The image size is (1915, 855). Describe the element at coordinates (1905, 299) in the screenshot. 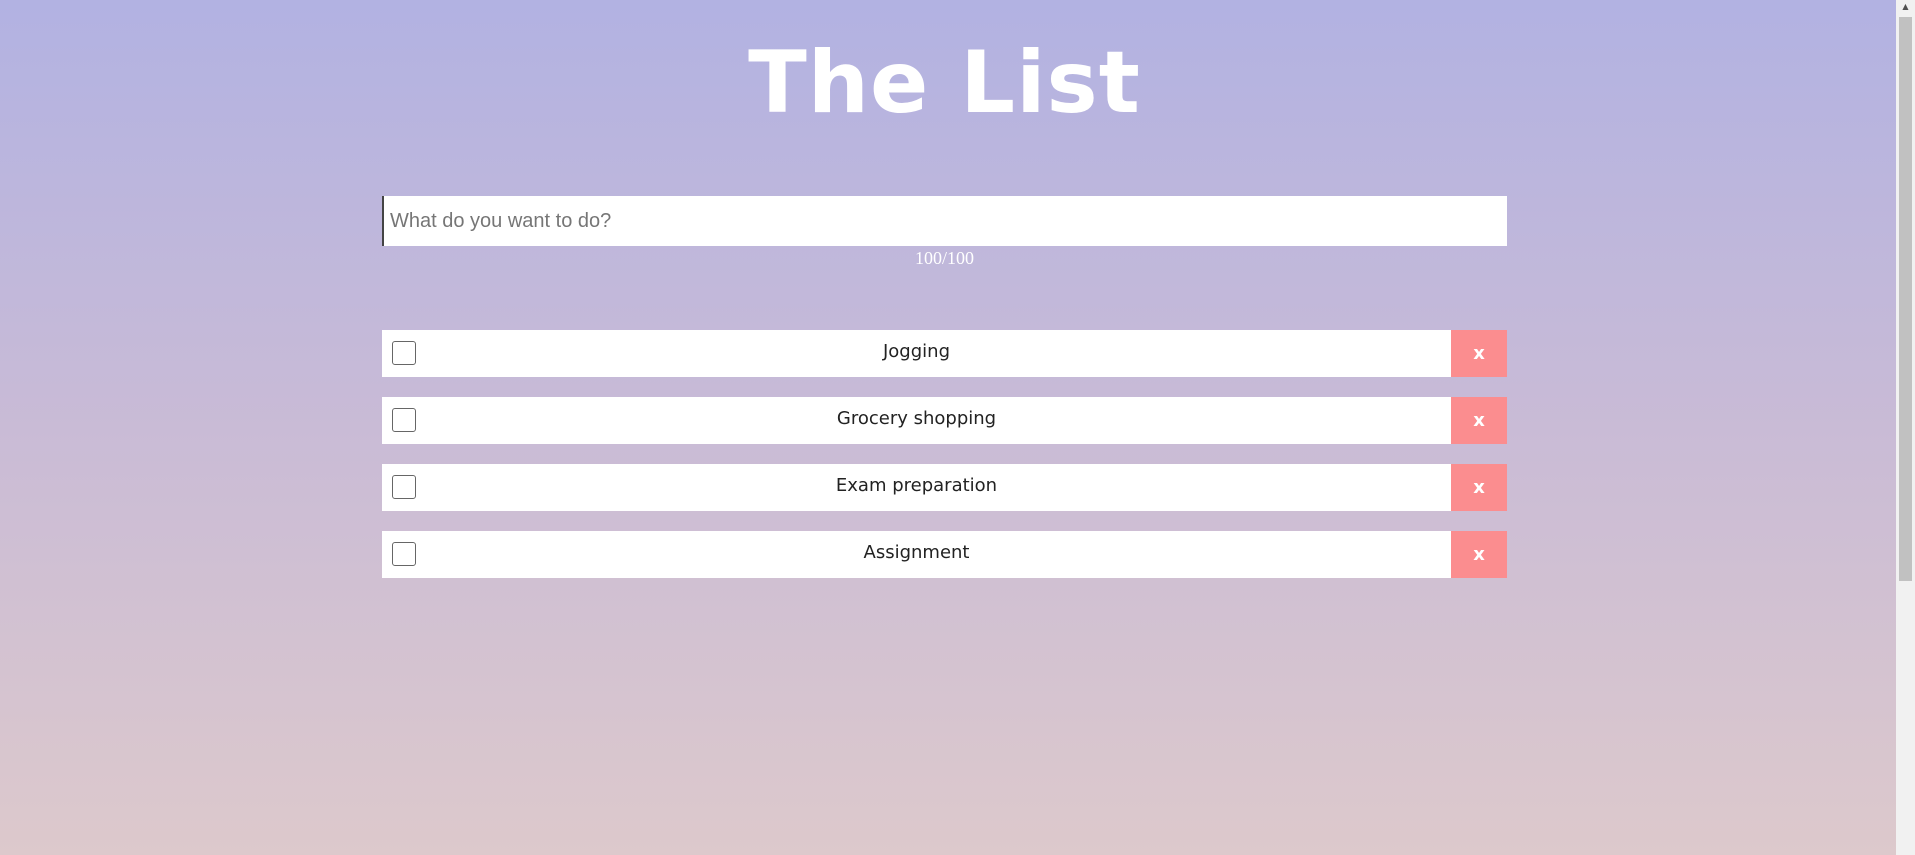

I see `scrollbar-thumb` at that location.